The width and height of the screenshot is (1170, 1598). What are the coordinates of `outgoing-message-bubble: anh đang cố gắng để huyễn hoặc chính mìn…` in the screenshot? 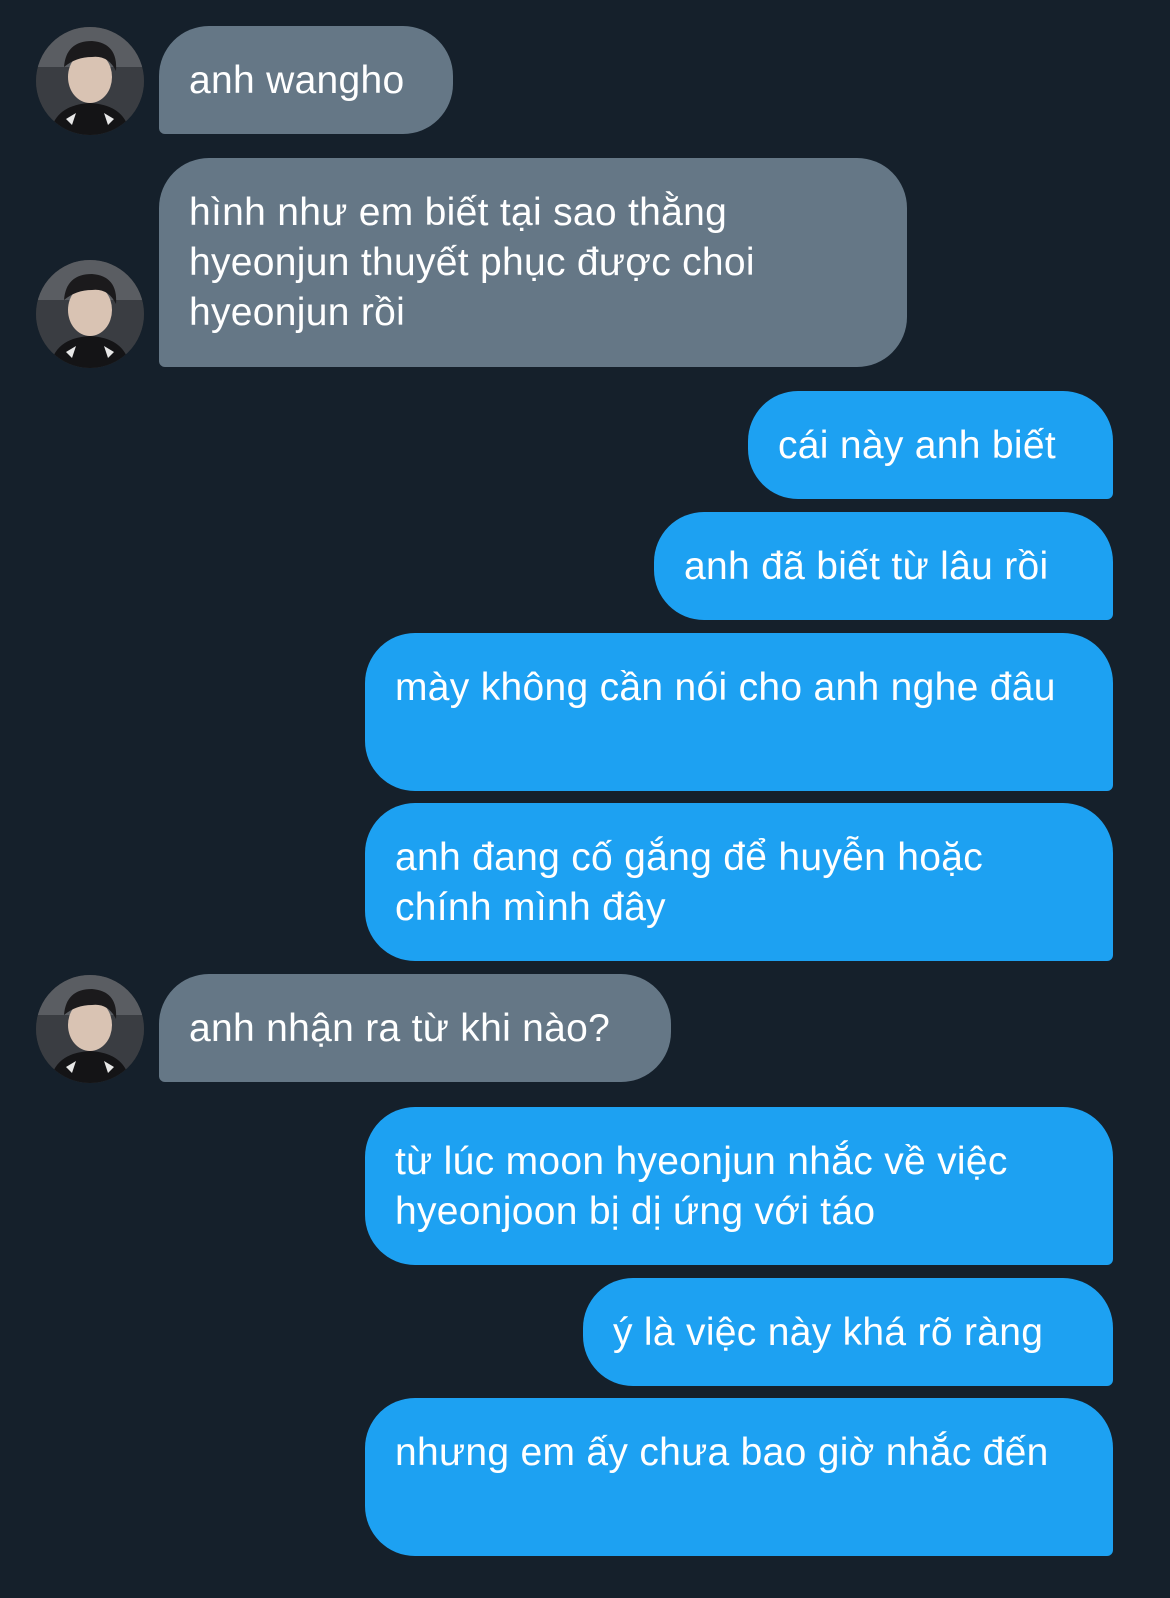 It's located at (739, 882).